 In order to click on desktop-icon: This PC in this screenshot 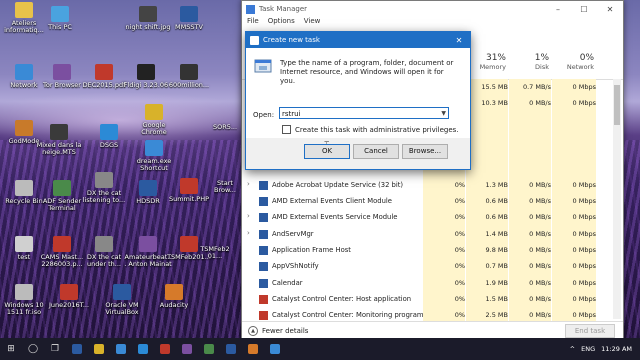, I will do `click(60, 18)`.